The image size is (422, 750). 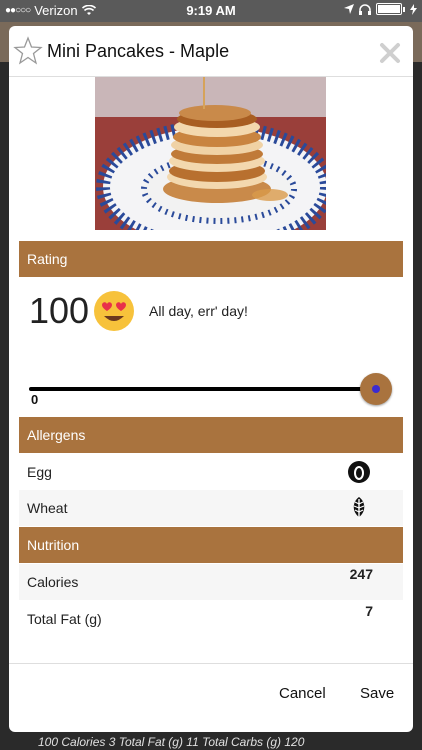 I want to click on rating-value: 100, so click(x=59, y=310).